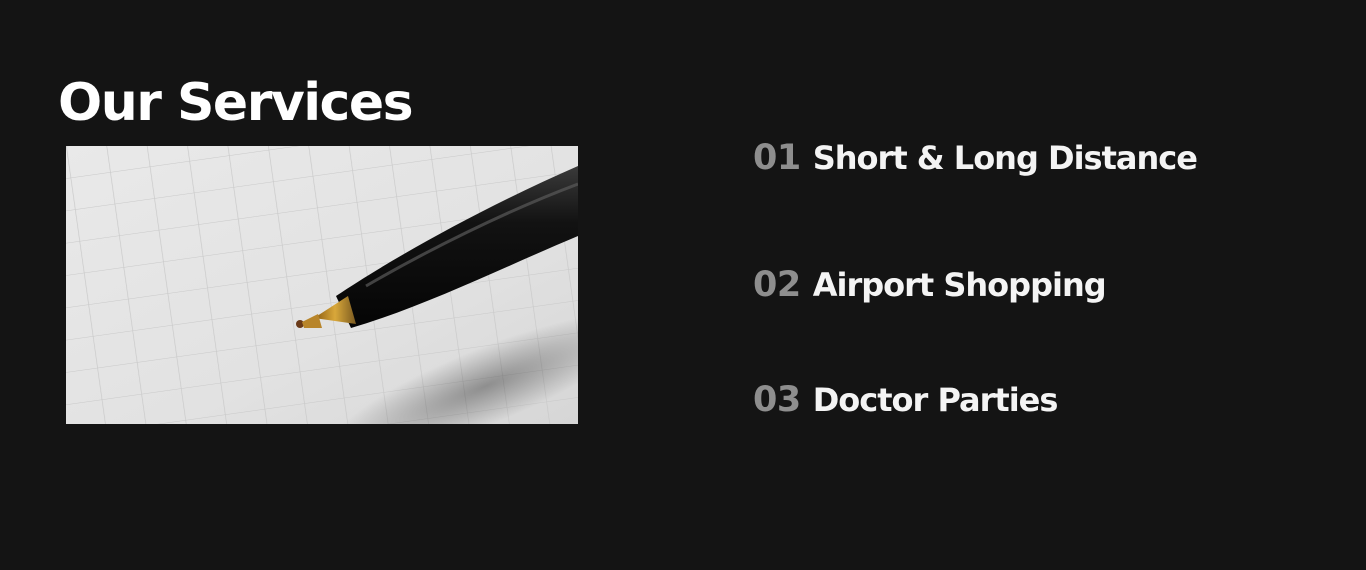  Describe the element at coordinates (777, 158) in the screenshot. I see `service-number: 01` at that location.